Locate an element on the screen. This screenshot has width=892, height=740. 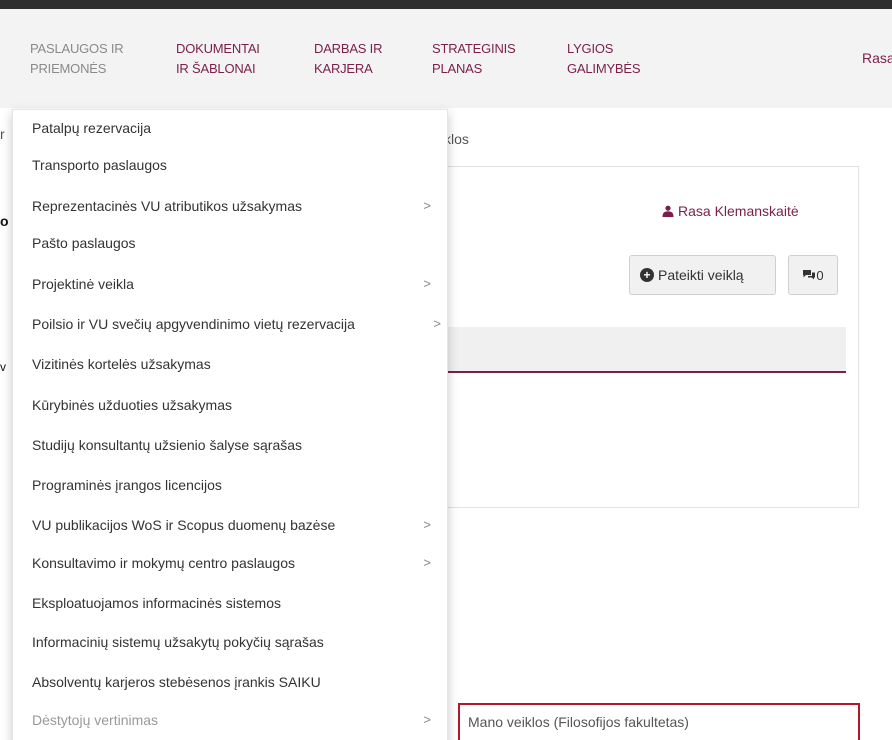
menu-item-label: Kūrybinės užduoties užsakymas is located at coordinates (132, 405).